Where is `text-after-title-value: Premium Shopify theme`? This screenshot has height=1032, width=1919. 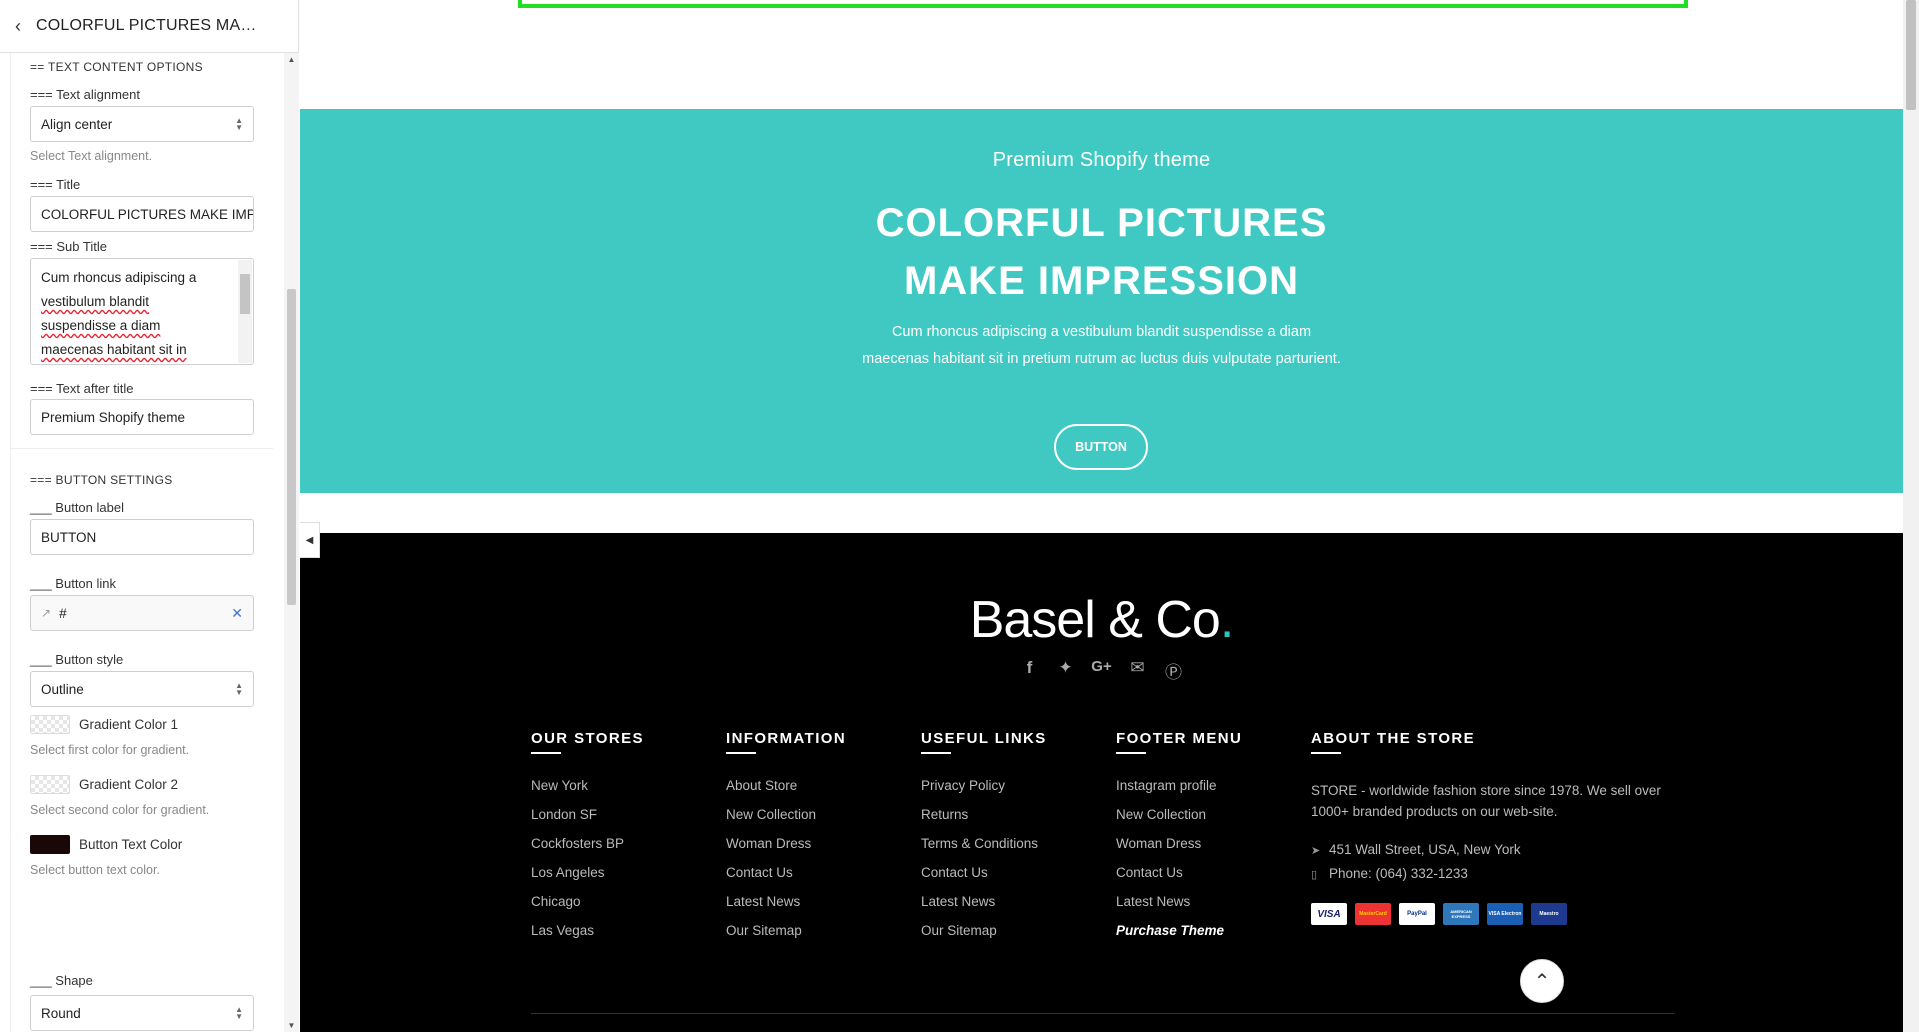 text-after-title-value: Premium Shopify theme is located at coordinates (113, 417).